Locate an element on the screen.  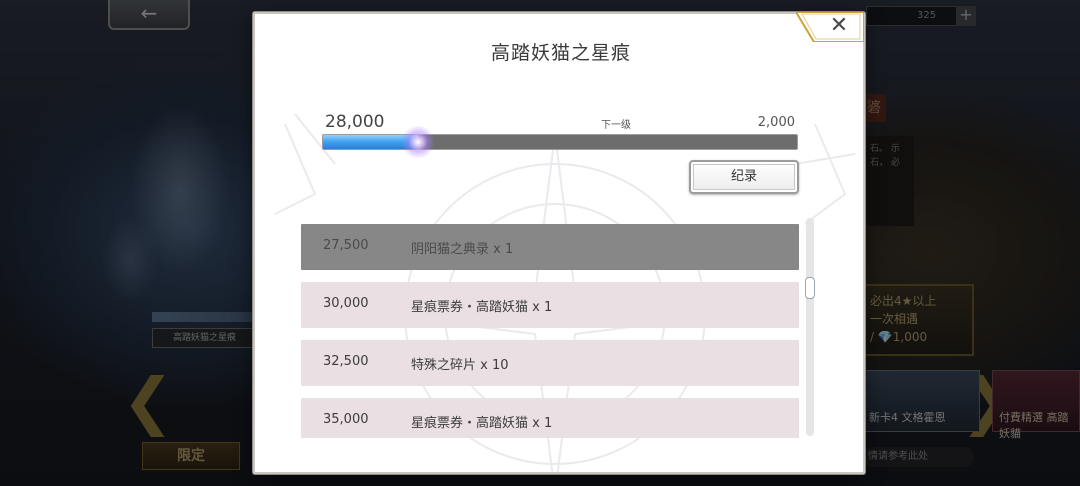
reward-row-32500: 32,500 特殊之碎片 x 10 is located at coordinates (550, 363).